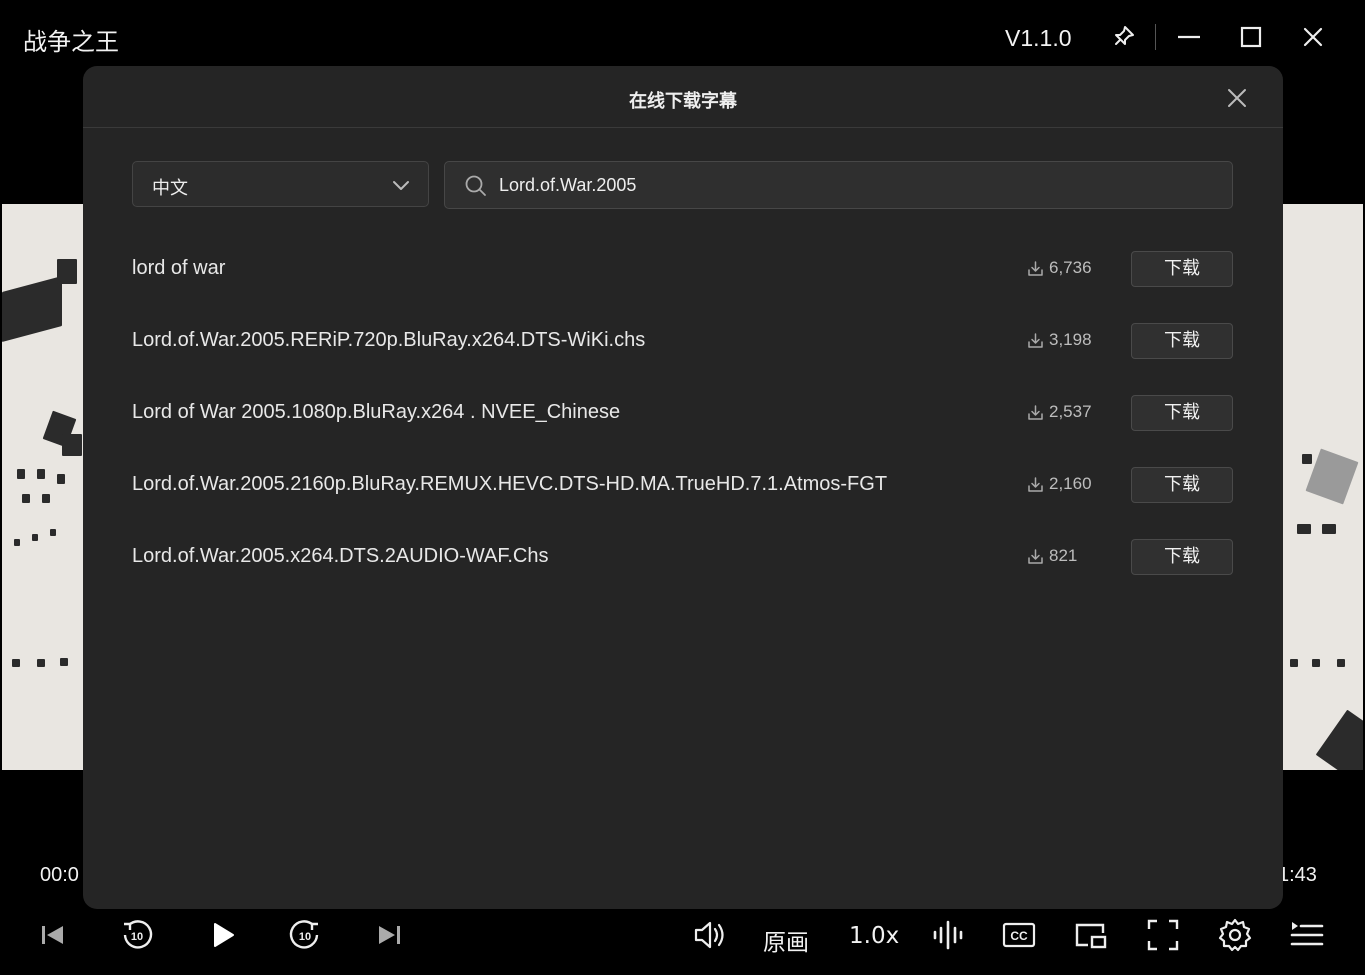  Describe the element at coordinates (1123, 37) in the screenshot. I see `pin-icon` at that location.